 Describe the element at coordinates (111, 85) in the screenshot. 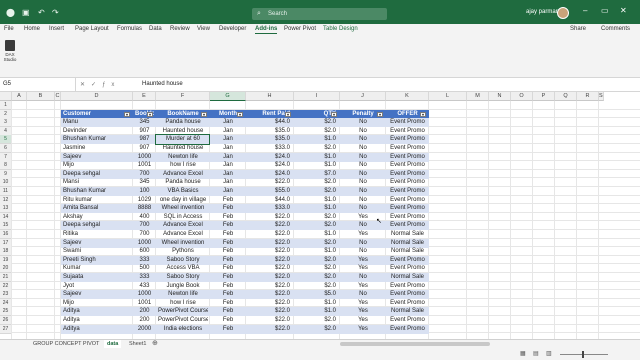

I see `fx-icon: ƒx` at that location.